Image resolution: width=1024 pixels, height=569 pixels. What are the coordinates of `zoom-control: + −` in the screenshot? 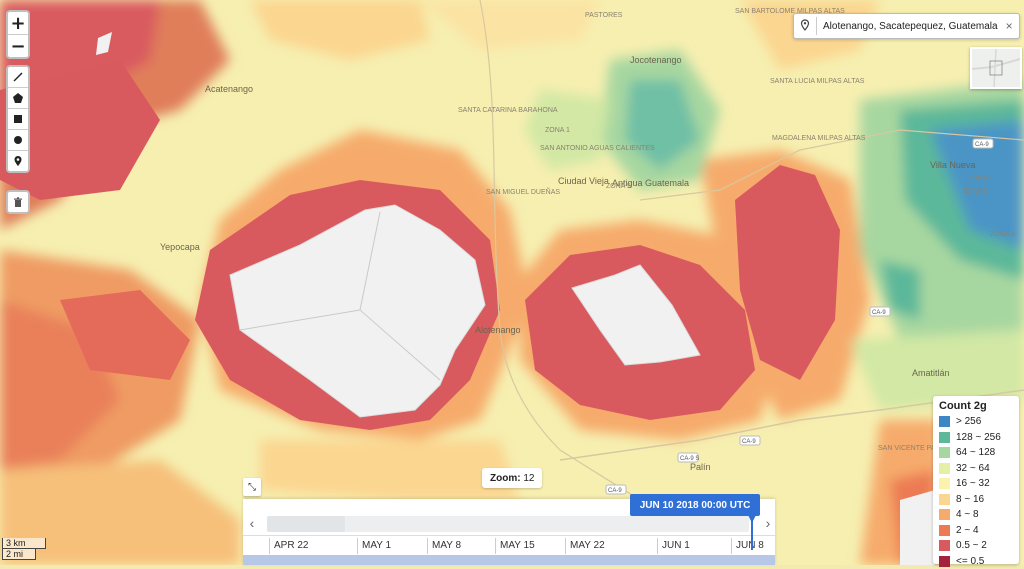 It's located at (18, 34).